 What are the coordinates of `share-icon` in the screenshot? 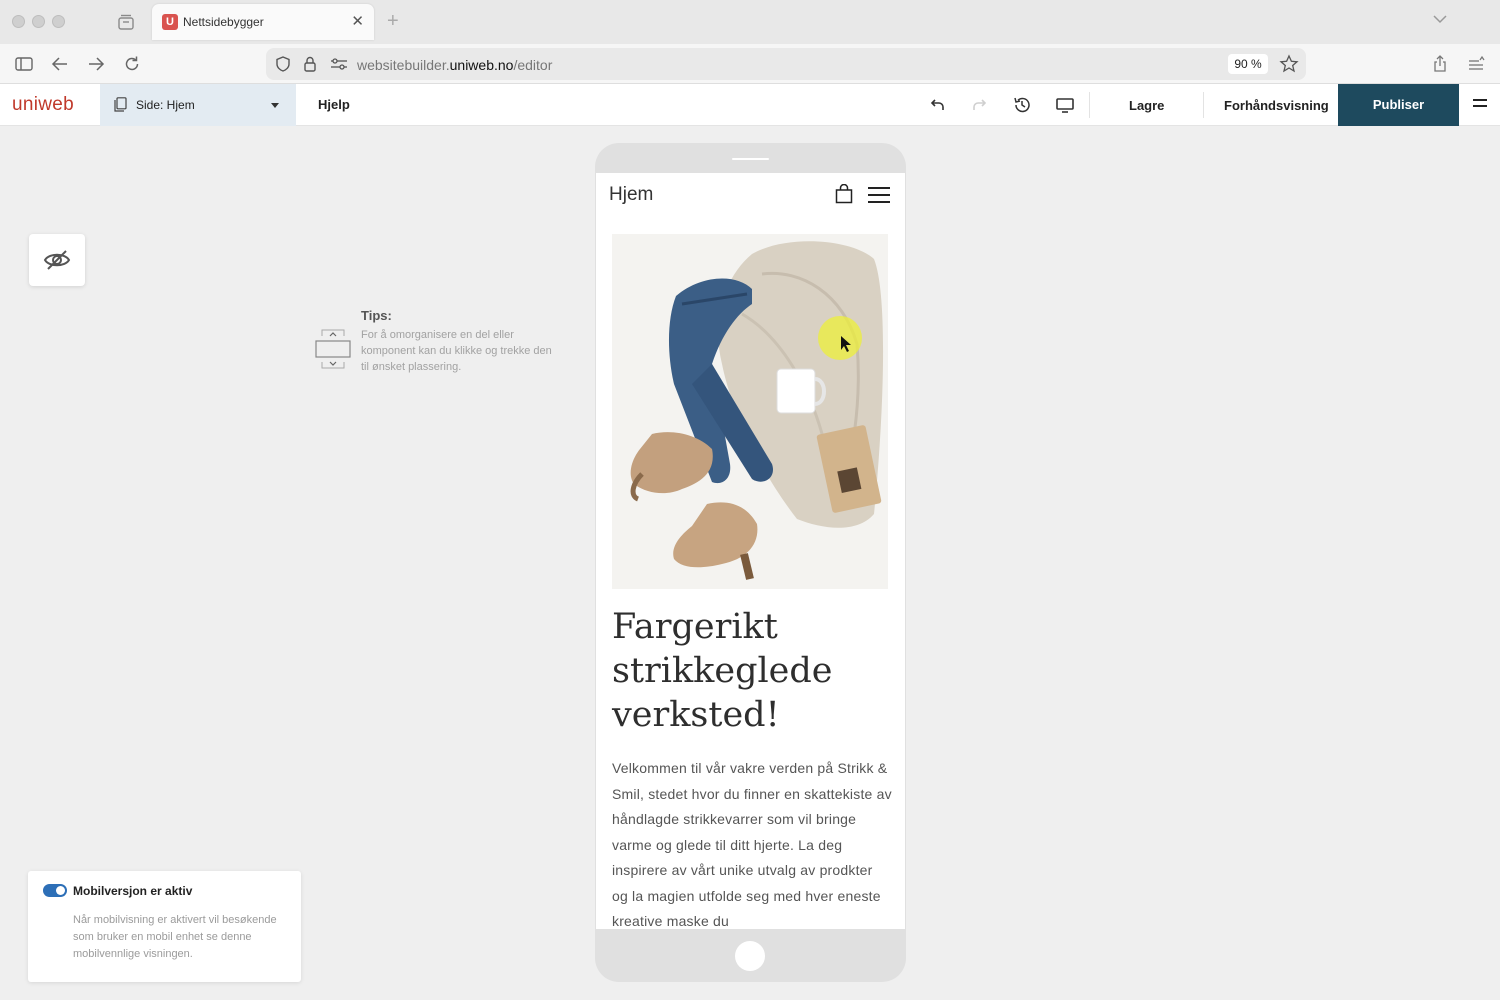 It's located at (1440, 64).